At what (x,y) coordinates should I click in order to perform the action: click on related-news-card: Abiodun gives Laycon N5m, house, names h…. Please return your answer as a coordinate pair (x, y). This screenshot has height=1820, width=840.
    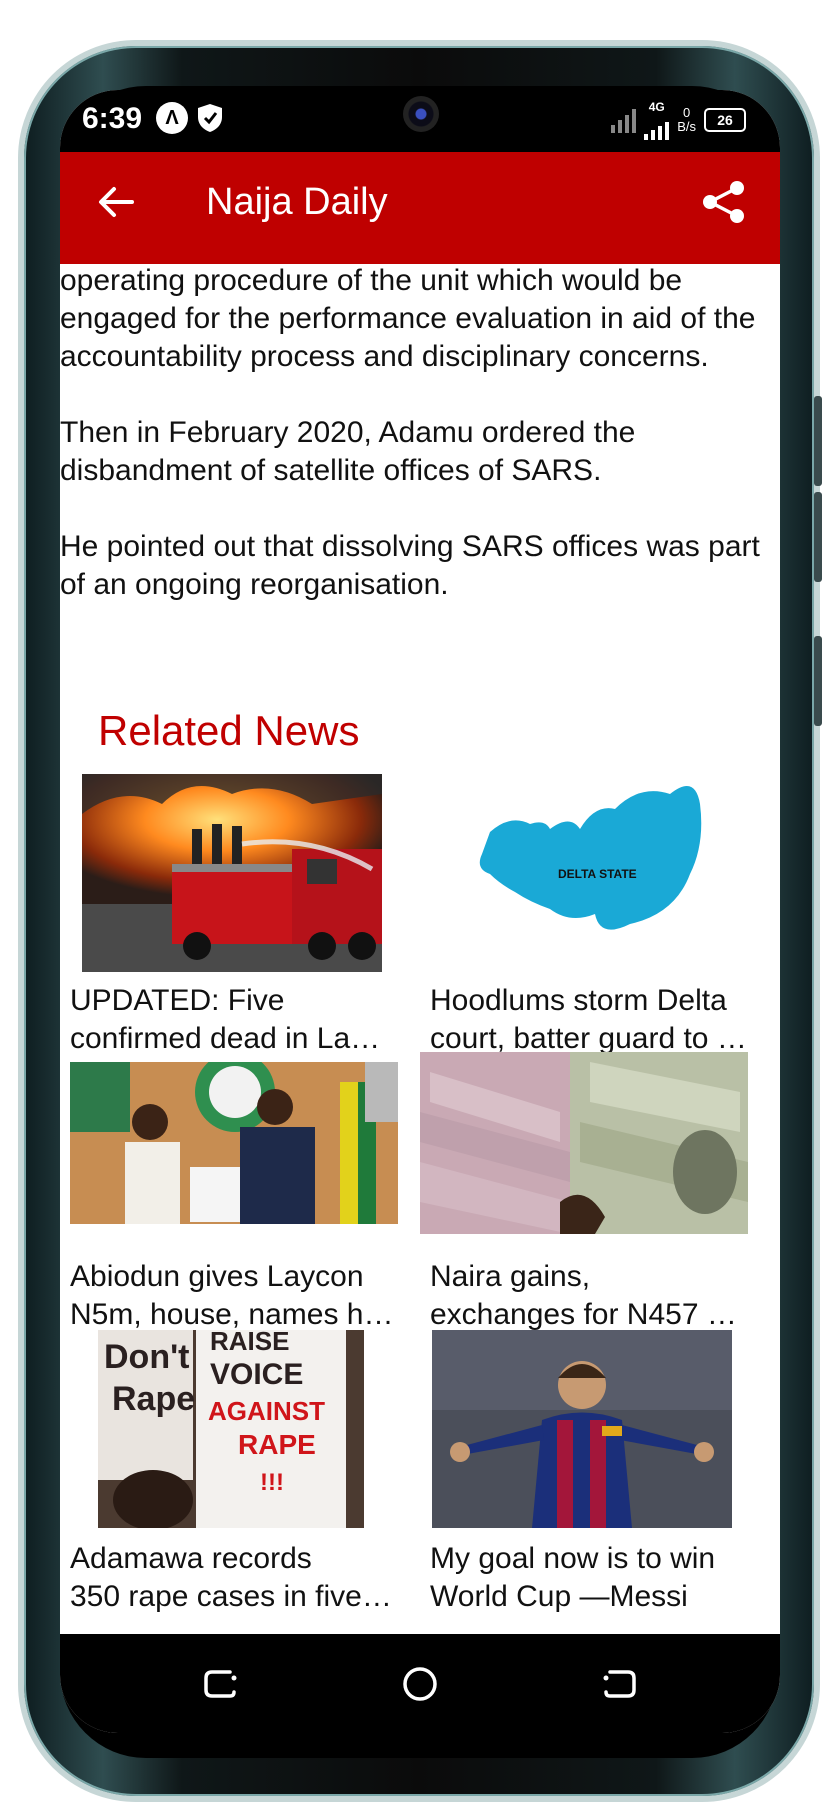
    Looking at the image, I should click on (240, 1196).